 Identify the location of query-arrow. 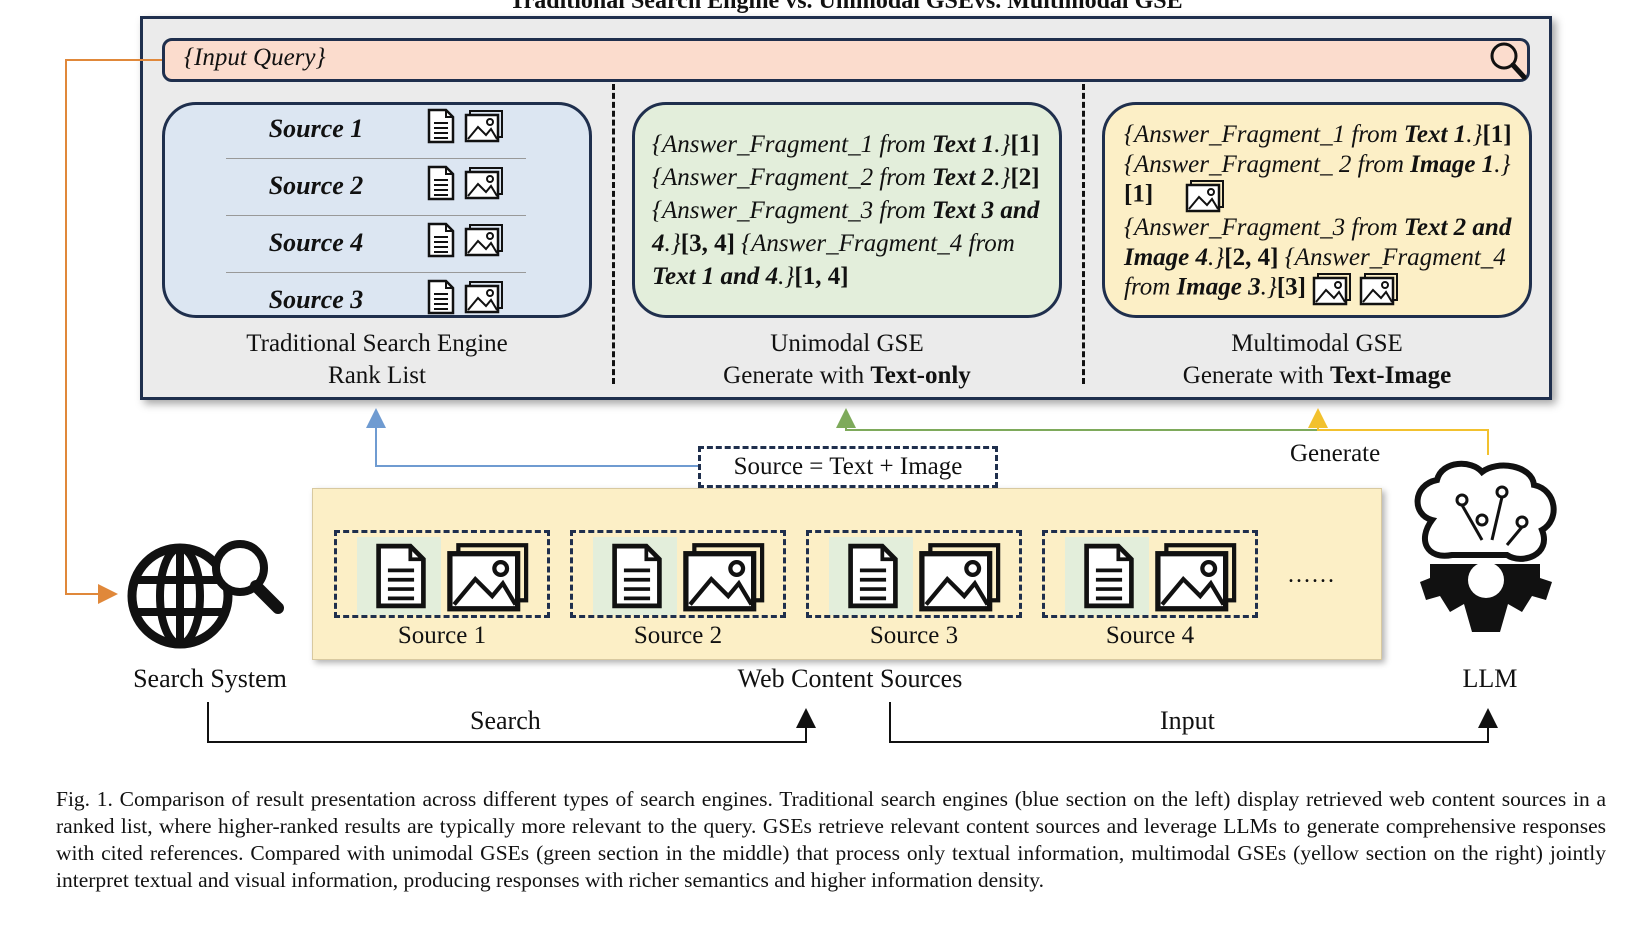
(113, 331).